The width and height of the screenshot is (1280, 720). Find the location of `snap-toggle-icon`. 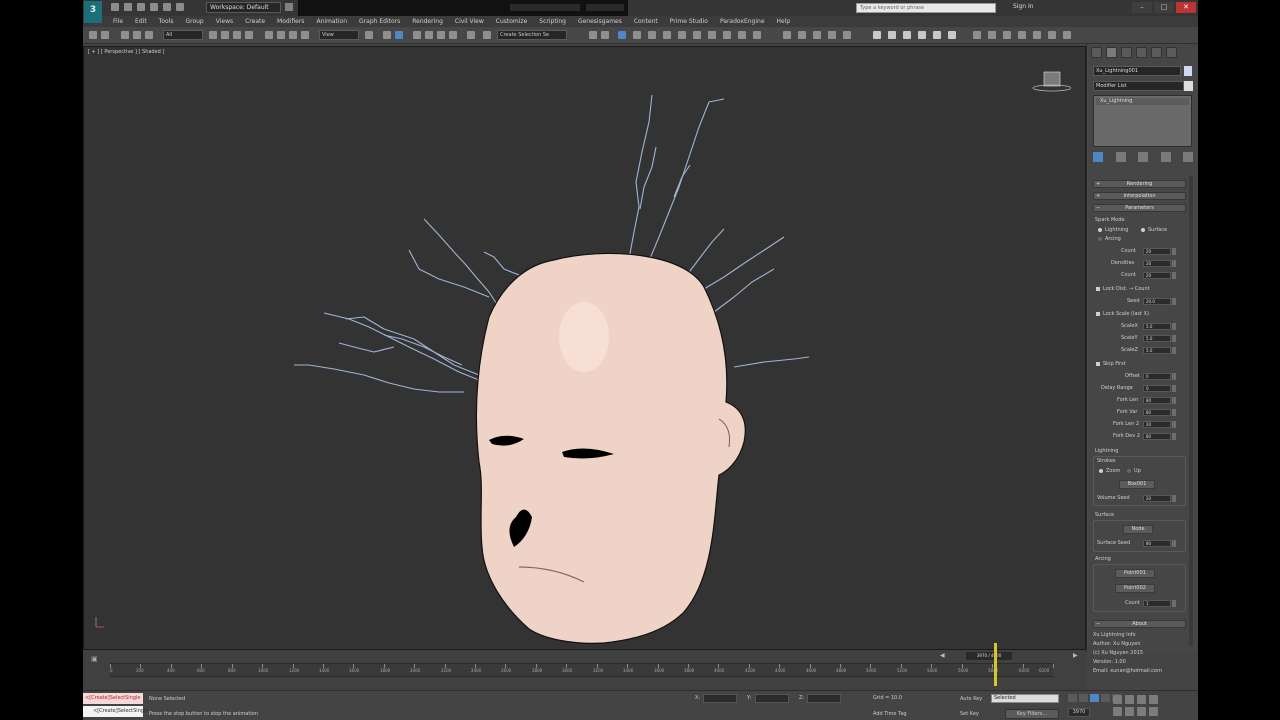

snap-toggle-icon is located at coordinates (417, 35).